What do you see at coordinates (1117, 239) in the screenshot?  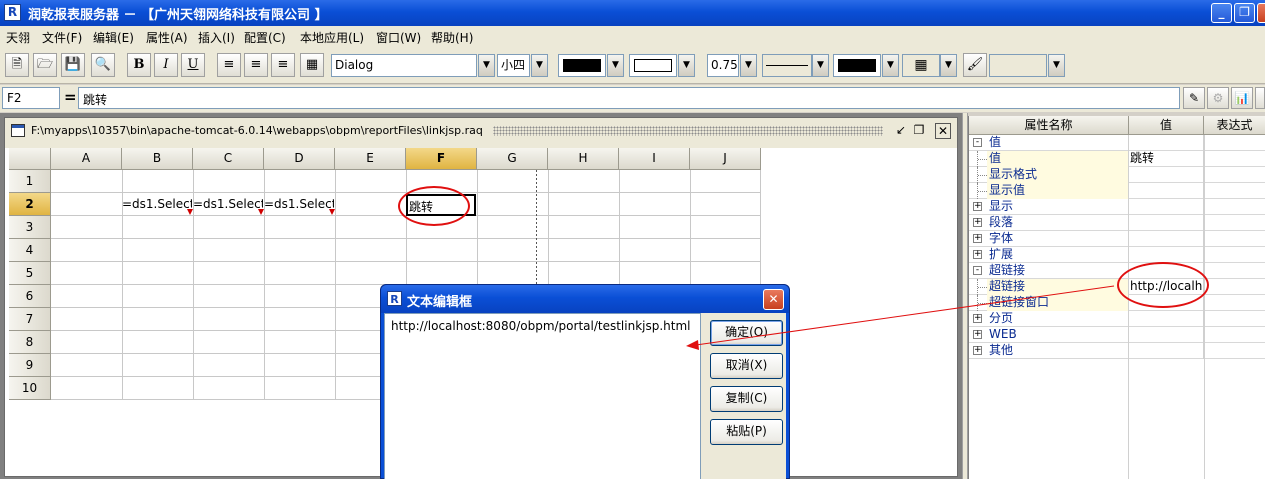 I see `prop-group-font: + 字体` at bounding box center [1117, 239].